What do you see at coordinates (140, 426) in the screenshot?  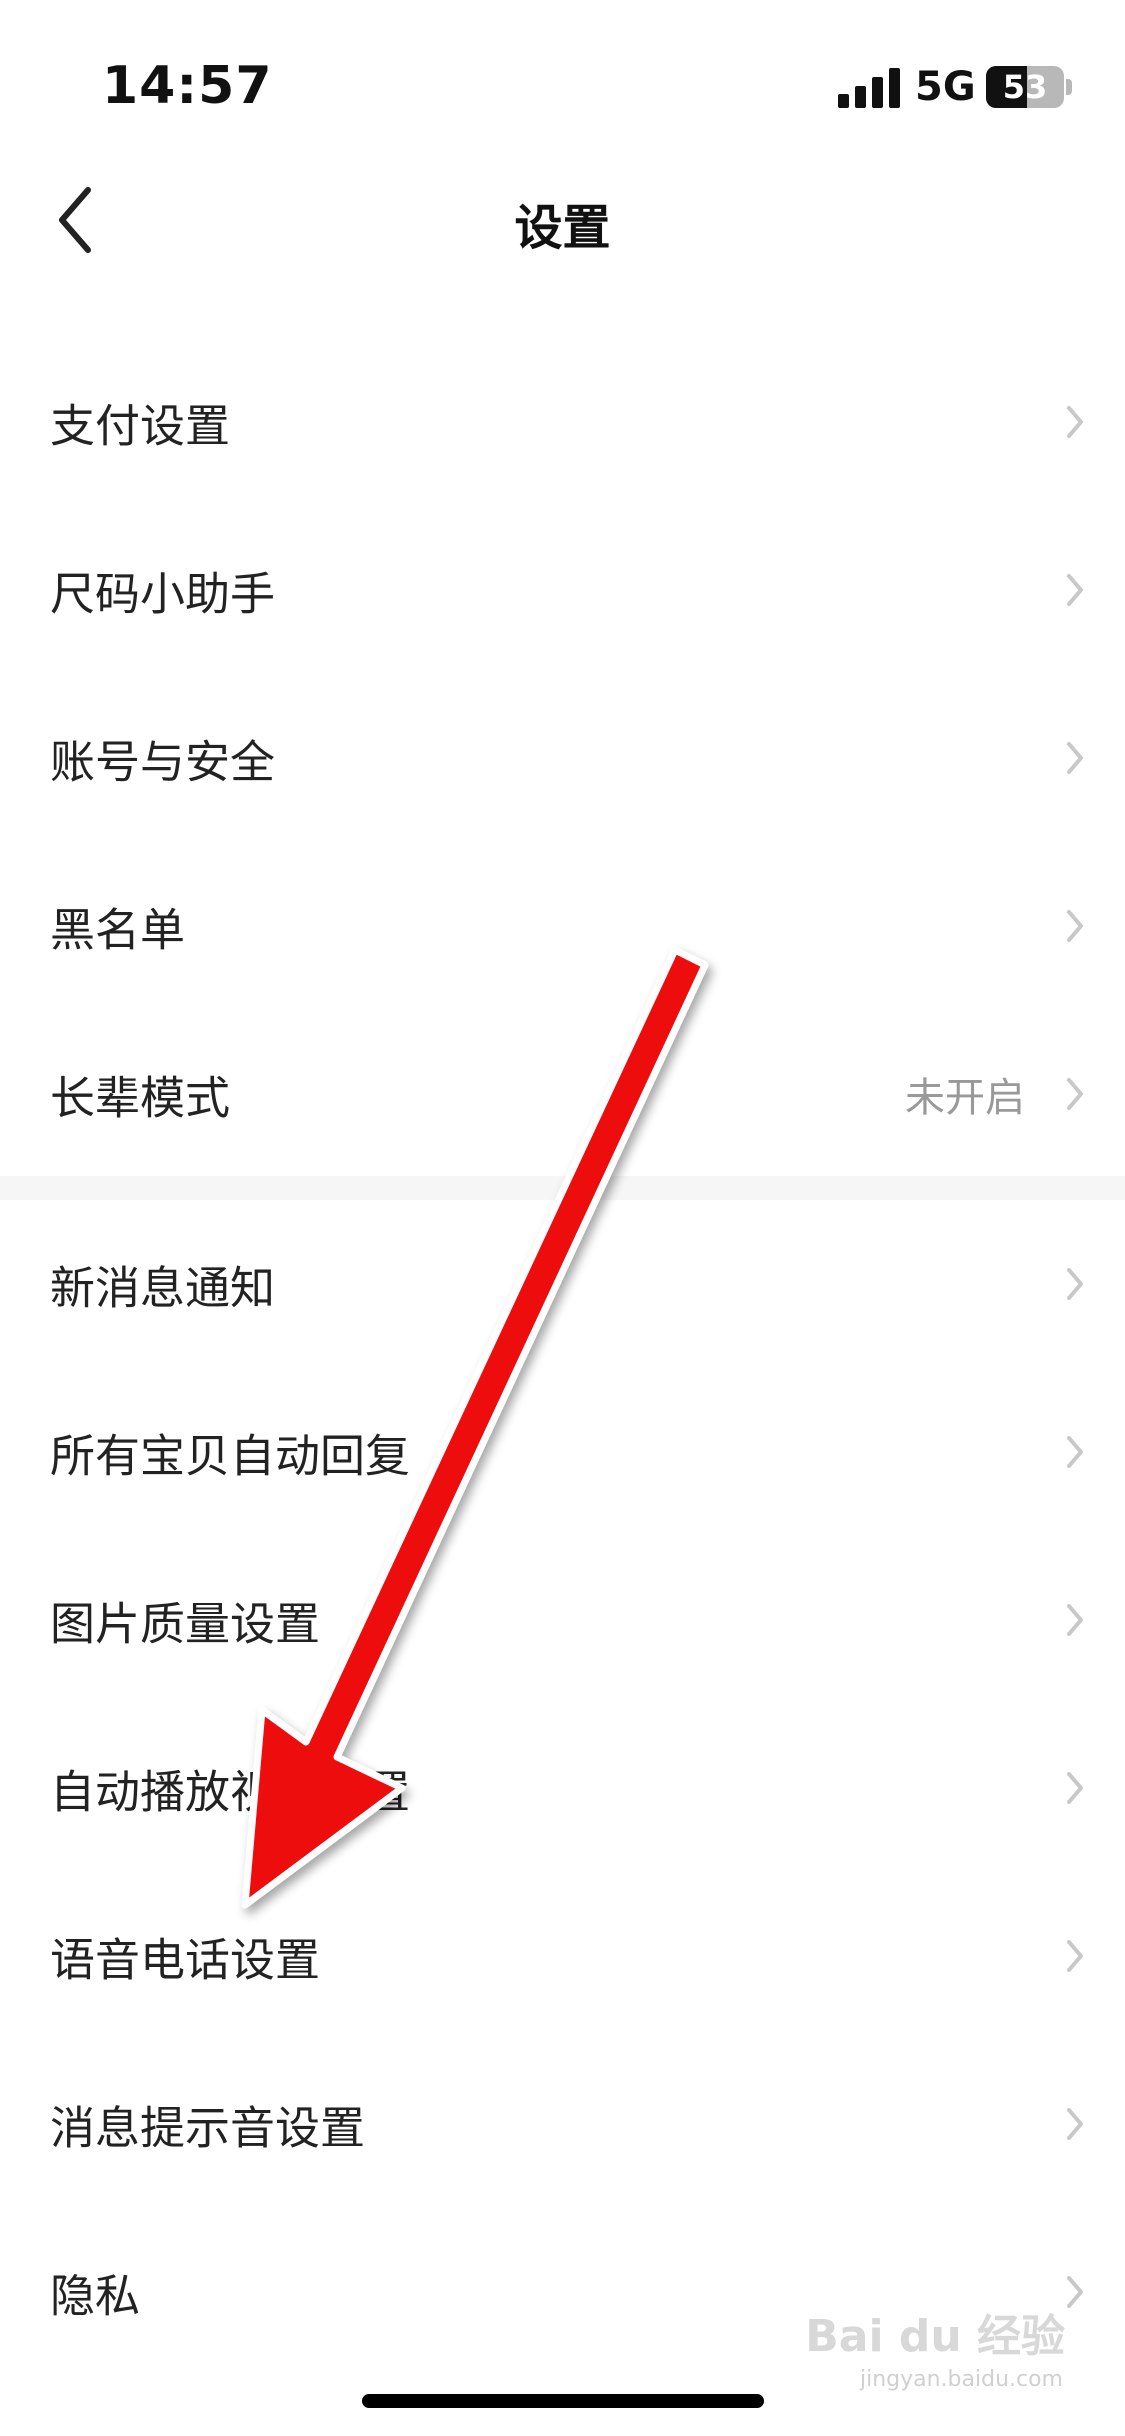 I see `row-label: 支付设置` at bounding box center [140, 426].